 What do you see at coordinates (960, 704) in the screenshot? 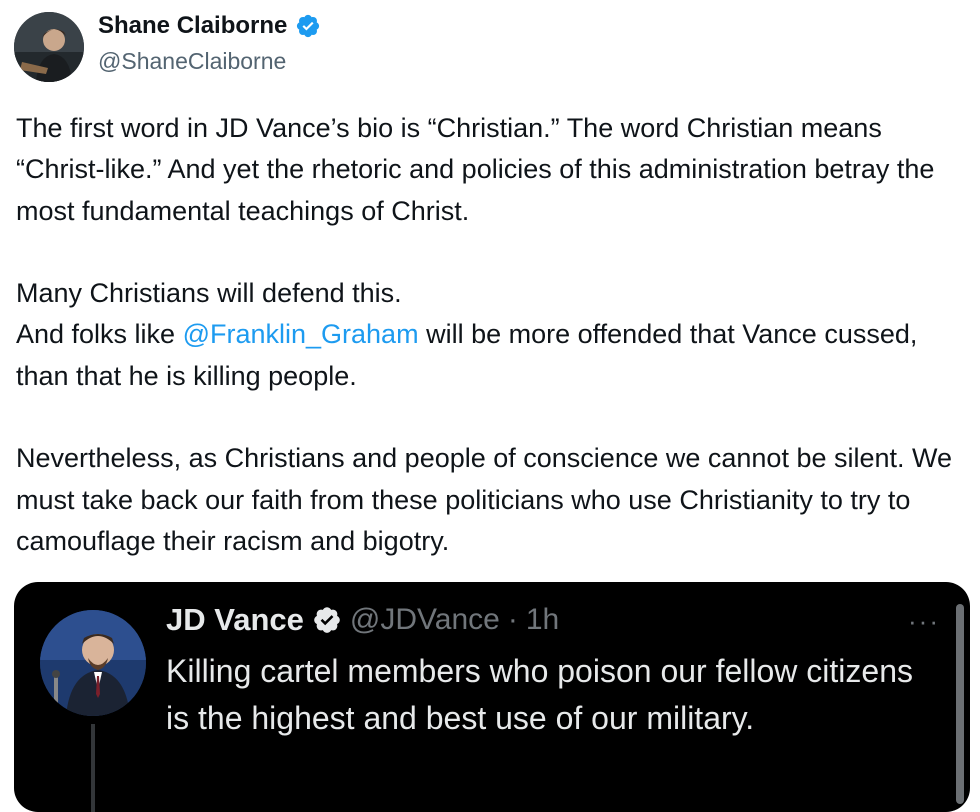
I see `scrollbar` at bounding box center [960, 704].